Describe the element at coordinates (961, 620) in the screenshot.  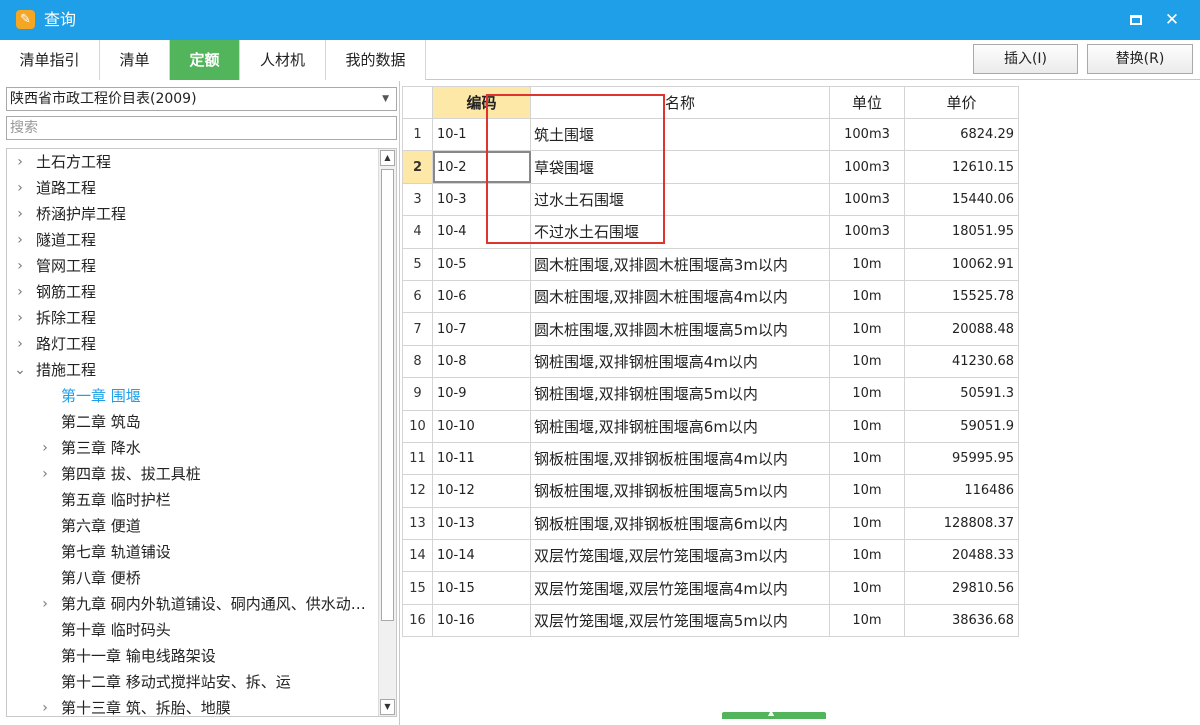
I see `cell-price: 38636.68` at that location.